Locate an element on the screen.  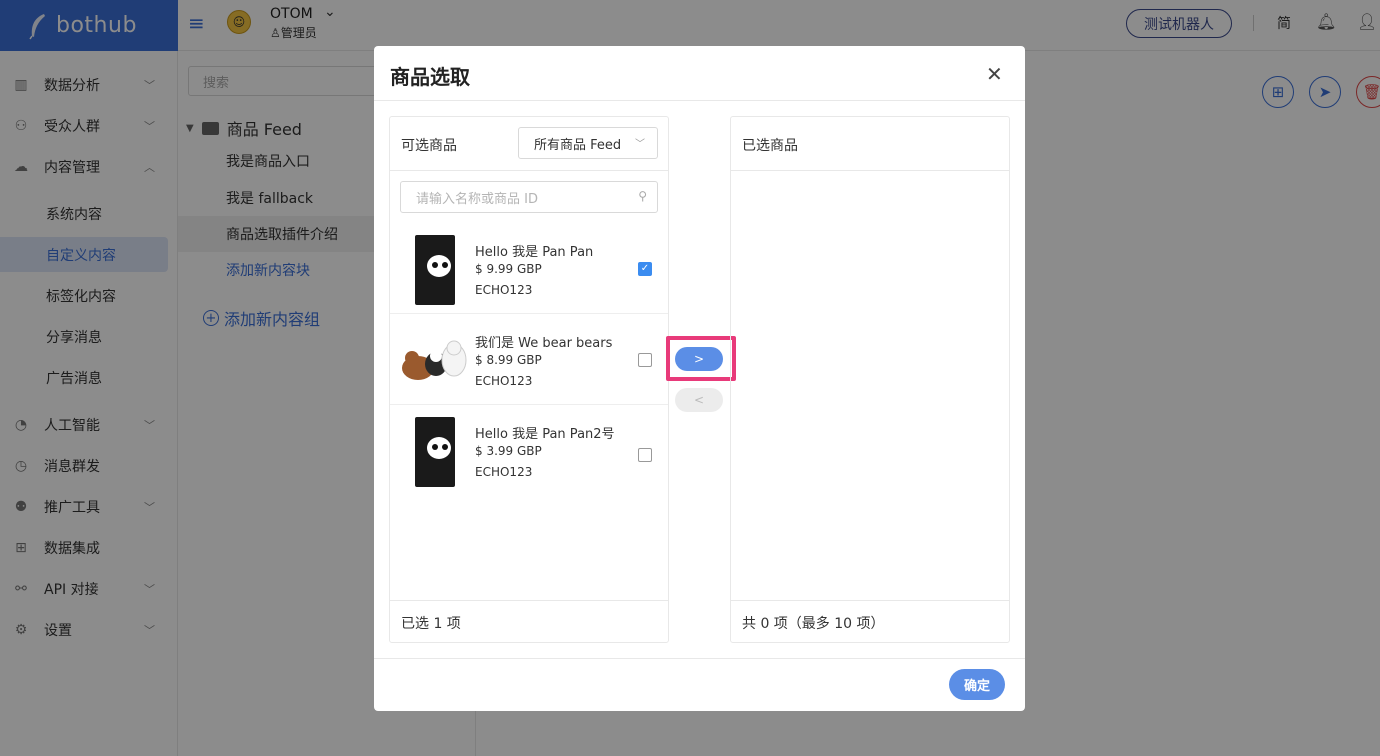
product-name: 我们是 We bear bears is located at coordinates (544, 343).